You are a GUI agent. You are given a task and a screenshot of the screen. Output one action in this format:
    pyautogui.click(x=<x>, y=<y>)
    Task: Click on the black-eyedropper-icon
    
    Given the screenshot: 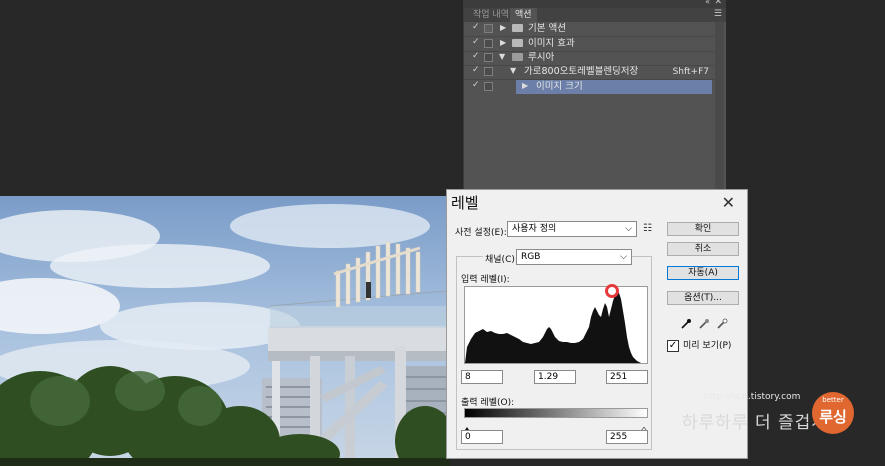 What is the action you would take?
    pyautogui.click(x=686, y=324)
    